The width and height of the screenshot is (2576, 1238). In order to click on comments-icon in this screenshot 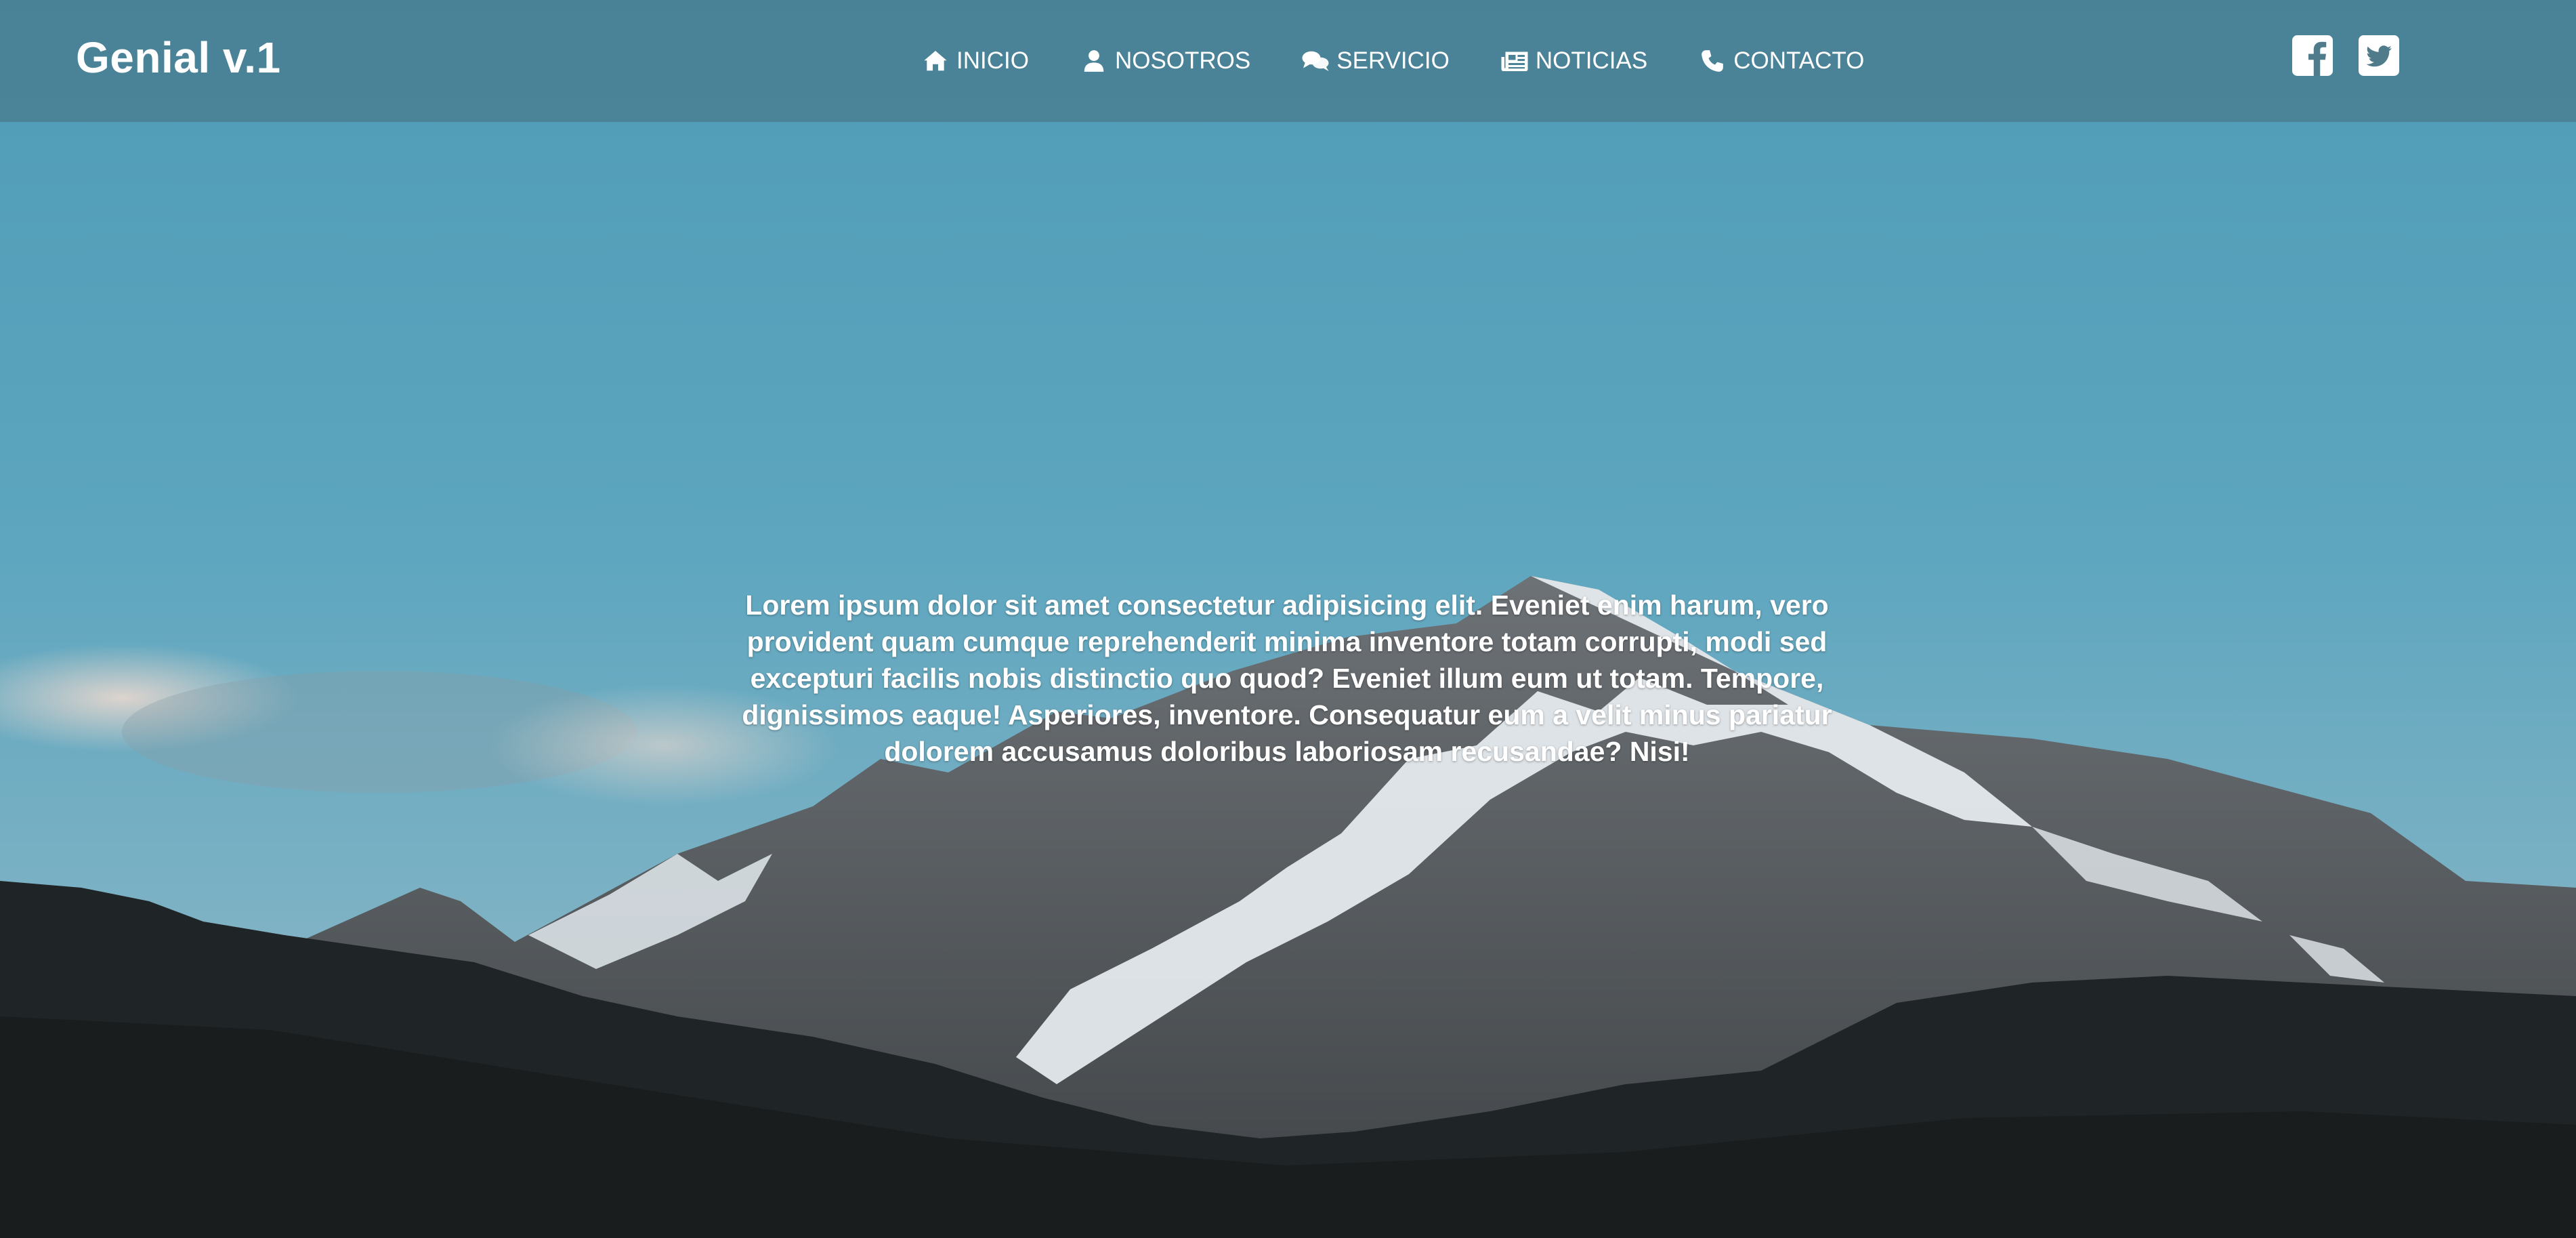, I will do `click(1315, 61)`.